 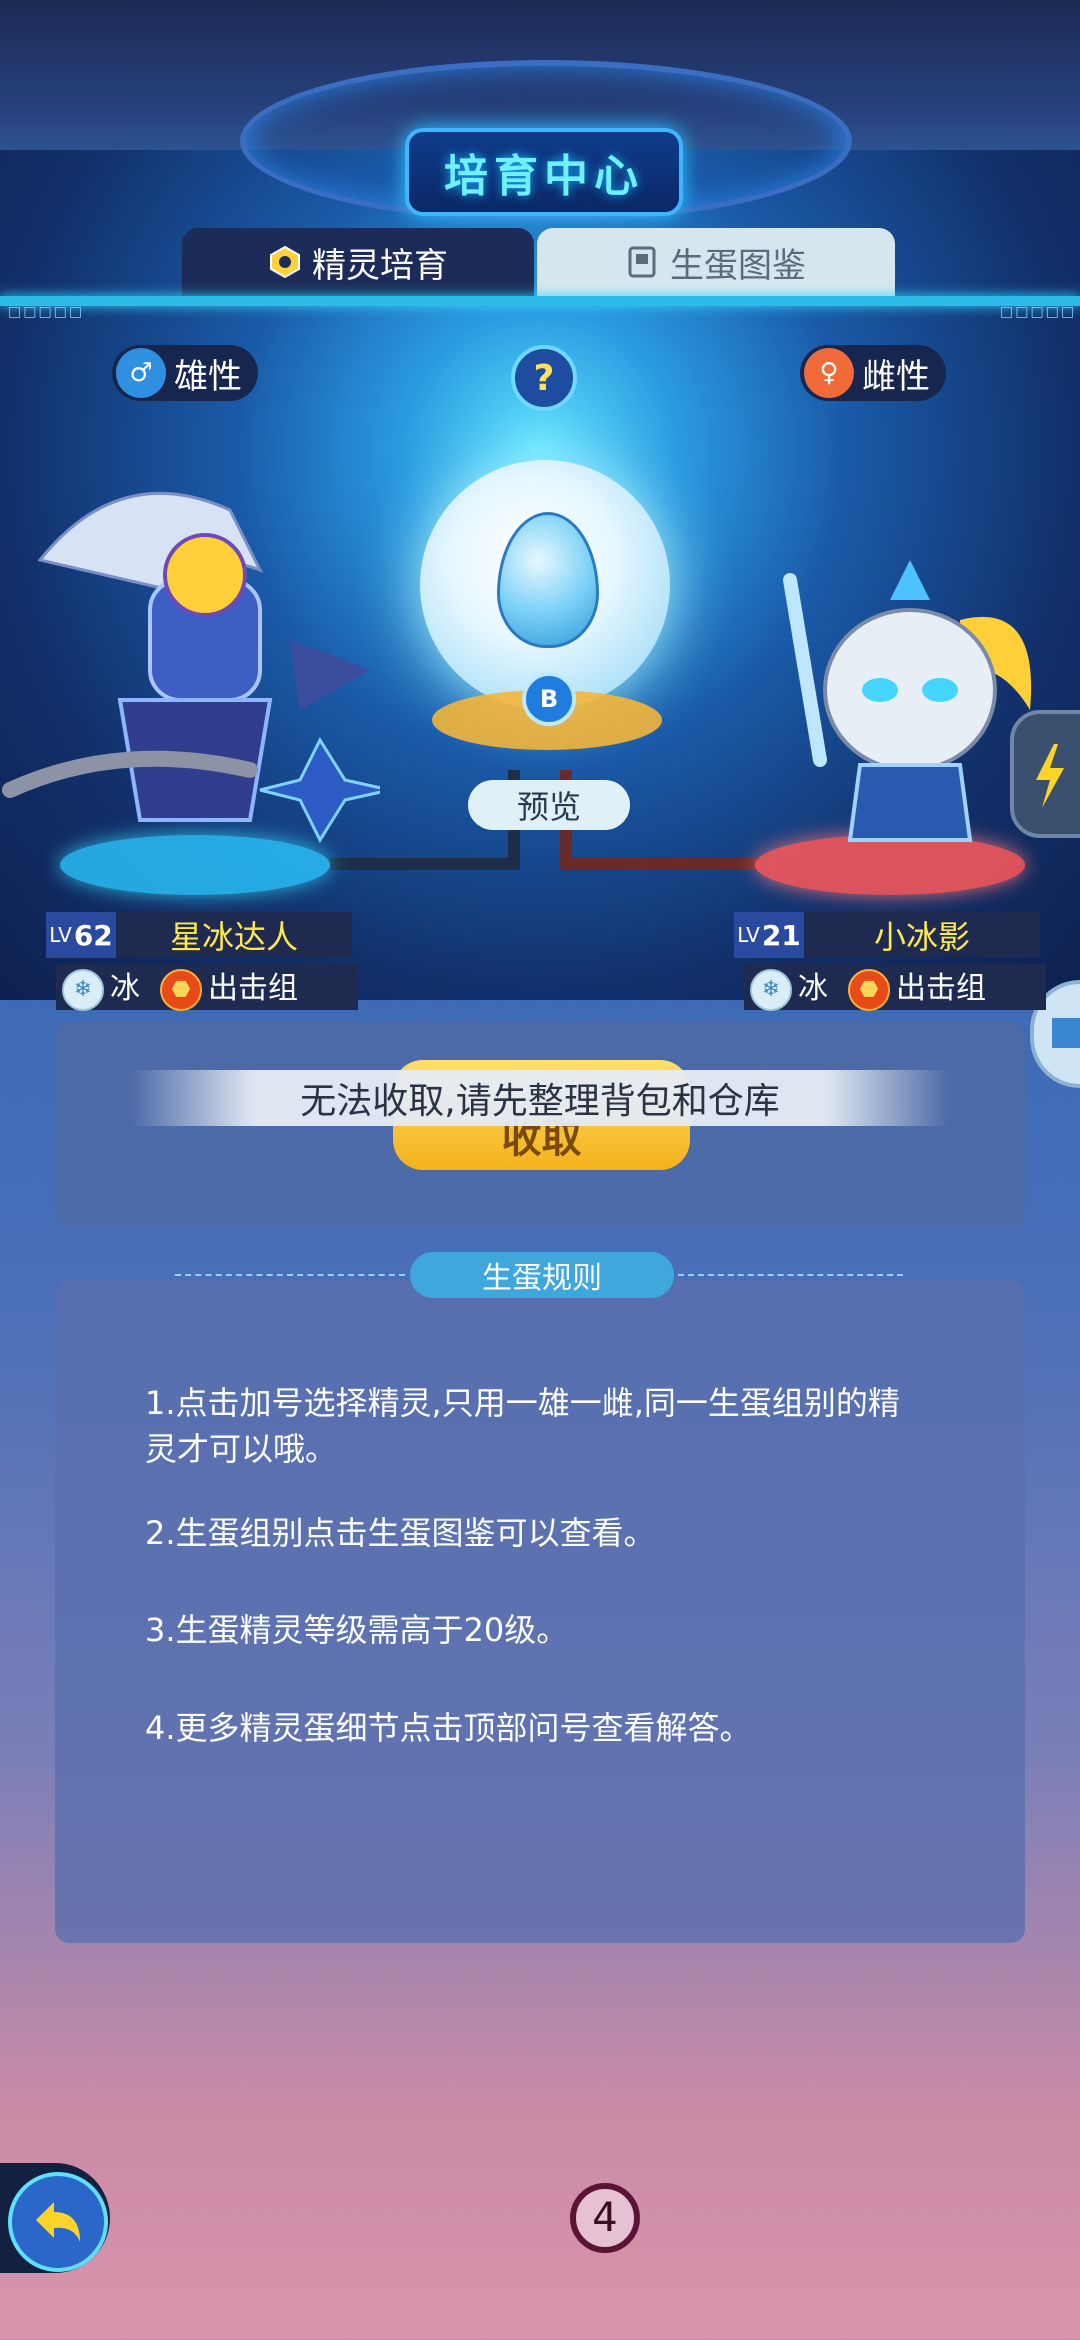 What do you see at coordinates (921, 937) in the screenshot?
I see `female-spirit-name: 小冰影` at bounding box center [921, 937].